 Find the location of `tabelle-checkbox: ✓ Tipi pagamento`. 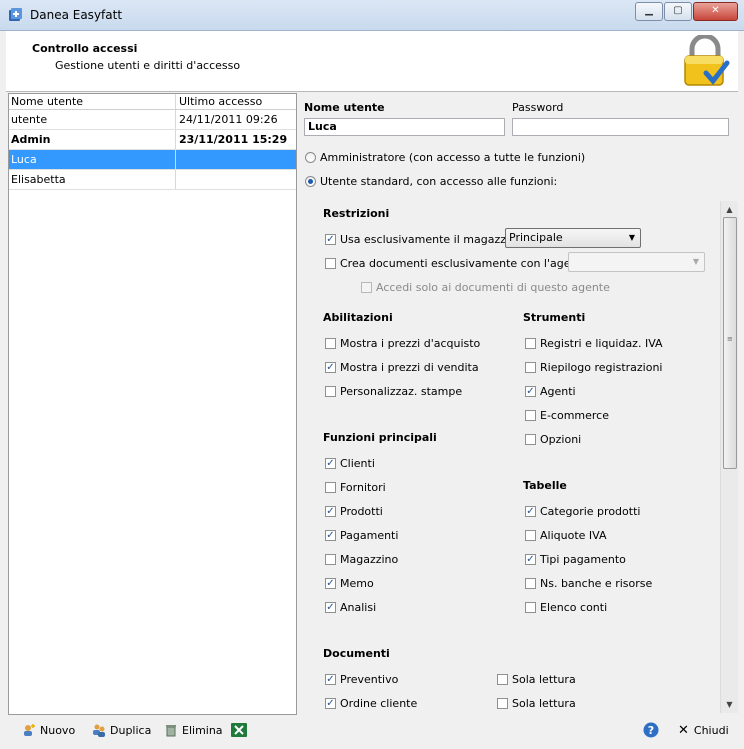

tabelle-checkbox: ✓ Tipi pagamento is located at coordinates (575, 559).